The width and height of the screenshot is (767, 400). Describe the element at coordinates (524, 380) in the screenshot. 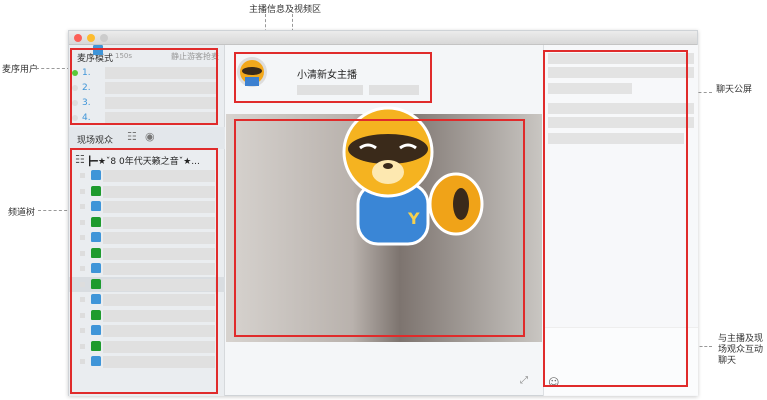

I see `fullscreen-icon: ⤢` at that location.